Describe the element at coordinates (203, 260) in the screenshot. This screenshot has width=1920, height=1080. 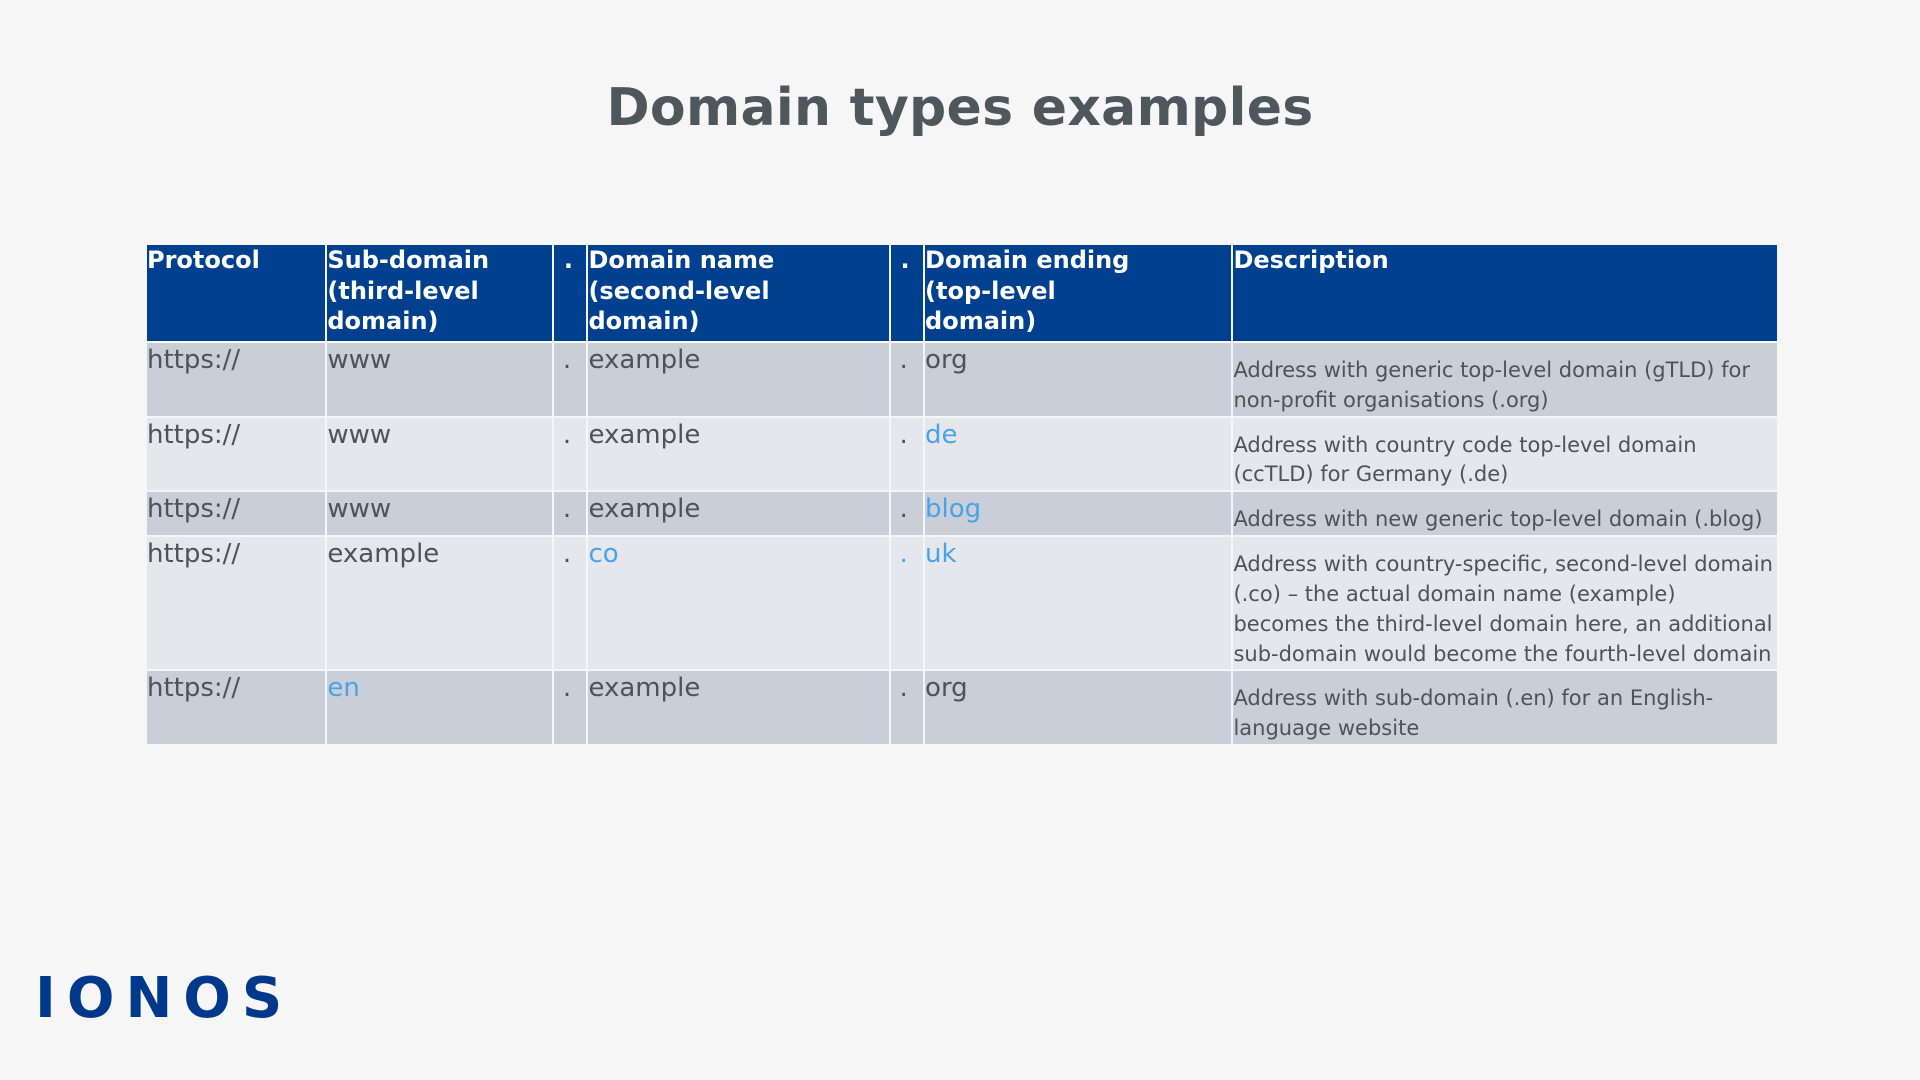
I see `header-line: Protocol` at that location.